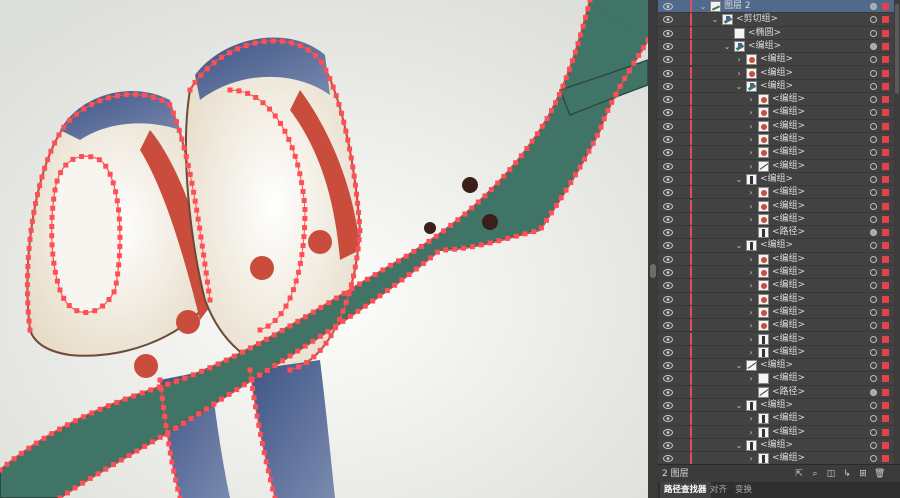  Describe the element at coordinates (788, 232) in the screenshot. I see `layer-name: <路径>` at that location.